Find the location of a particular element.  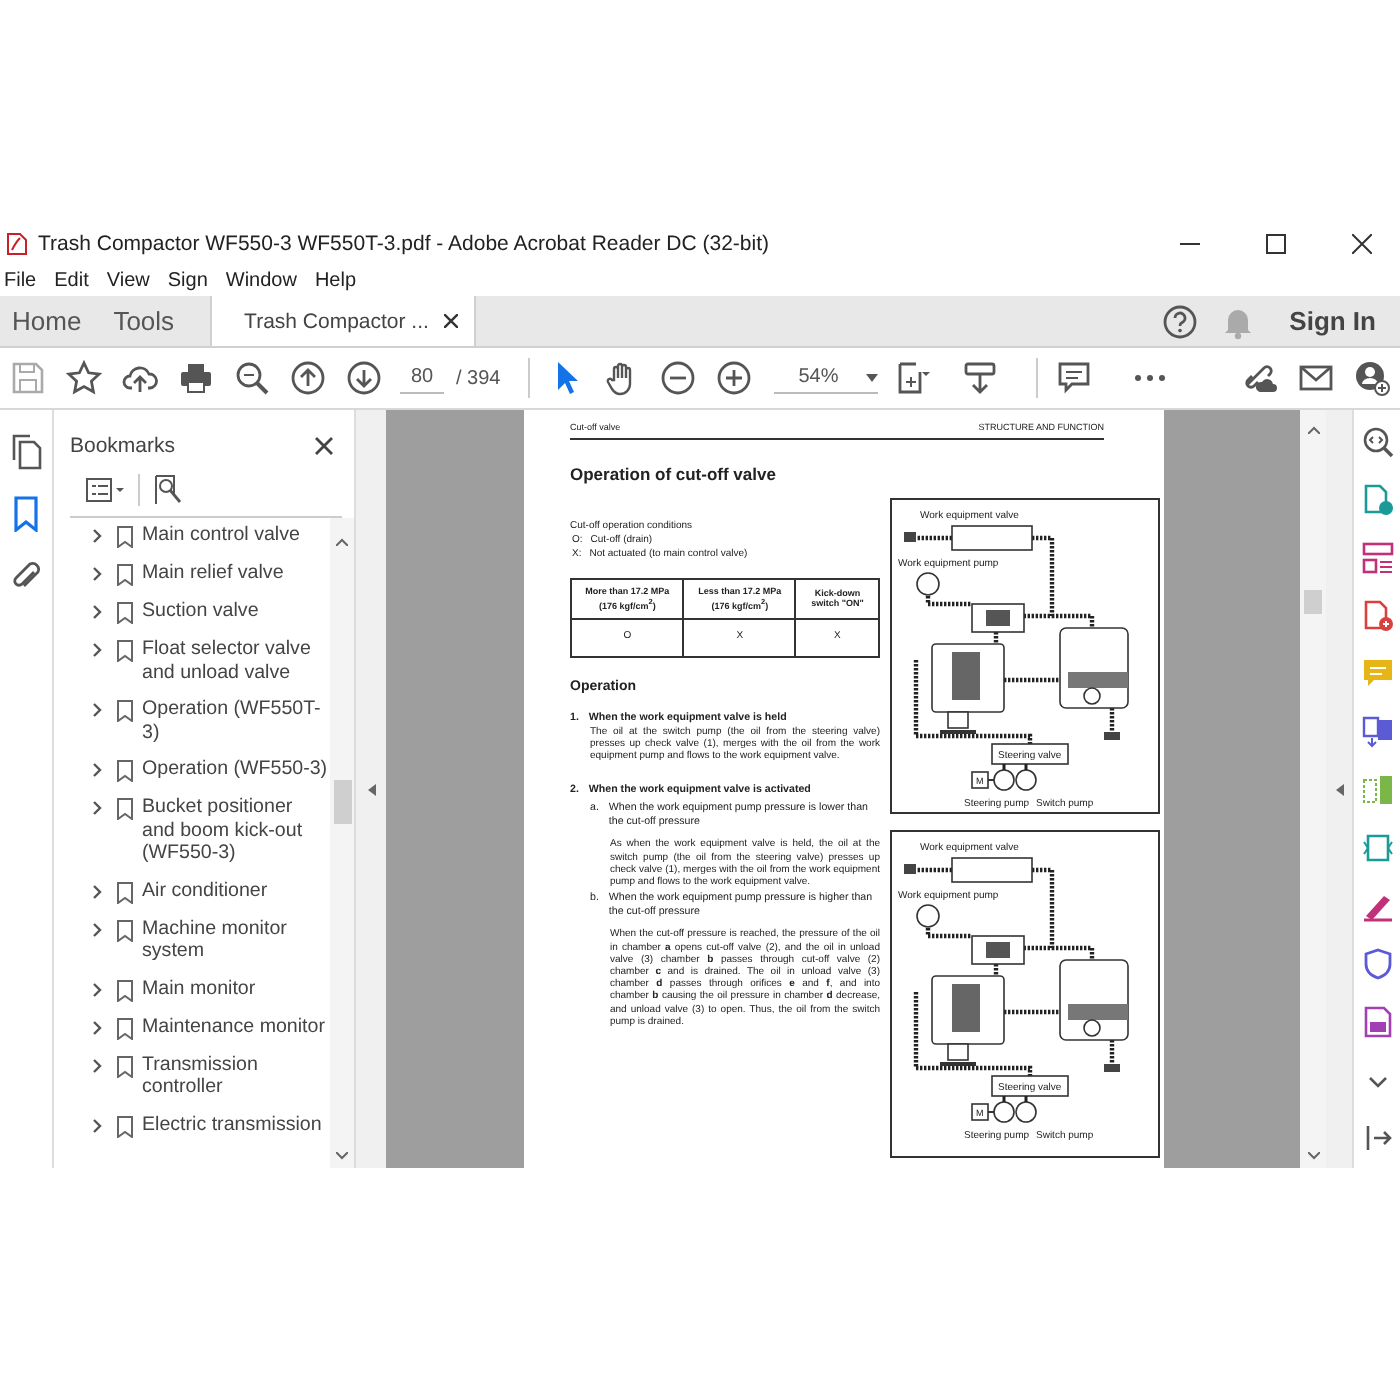

bookmark-item: Main control valve is located at coordinates (236, 535).